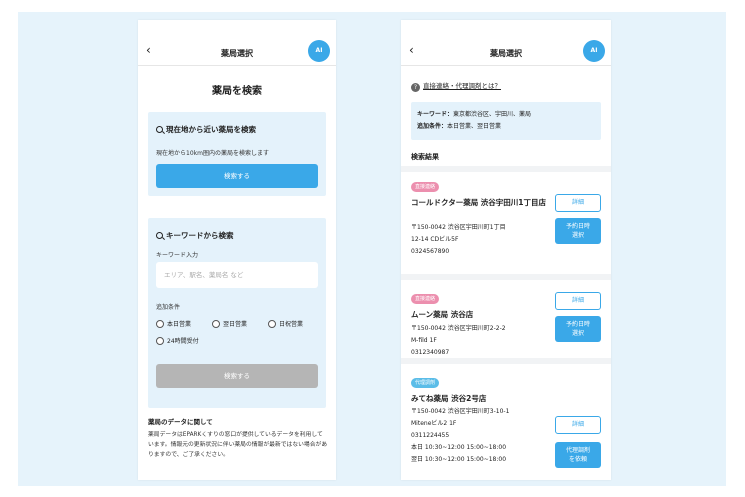 Image resolution: width=745 pixels, height=497 pixels. What do you see at coordinates (211, 129) in the screenshot?
I see `location-card-title-text: 現在地から近い薬局を検索` at bounding box center [211, 129].